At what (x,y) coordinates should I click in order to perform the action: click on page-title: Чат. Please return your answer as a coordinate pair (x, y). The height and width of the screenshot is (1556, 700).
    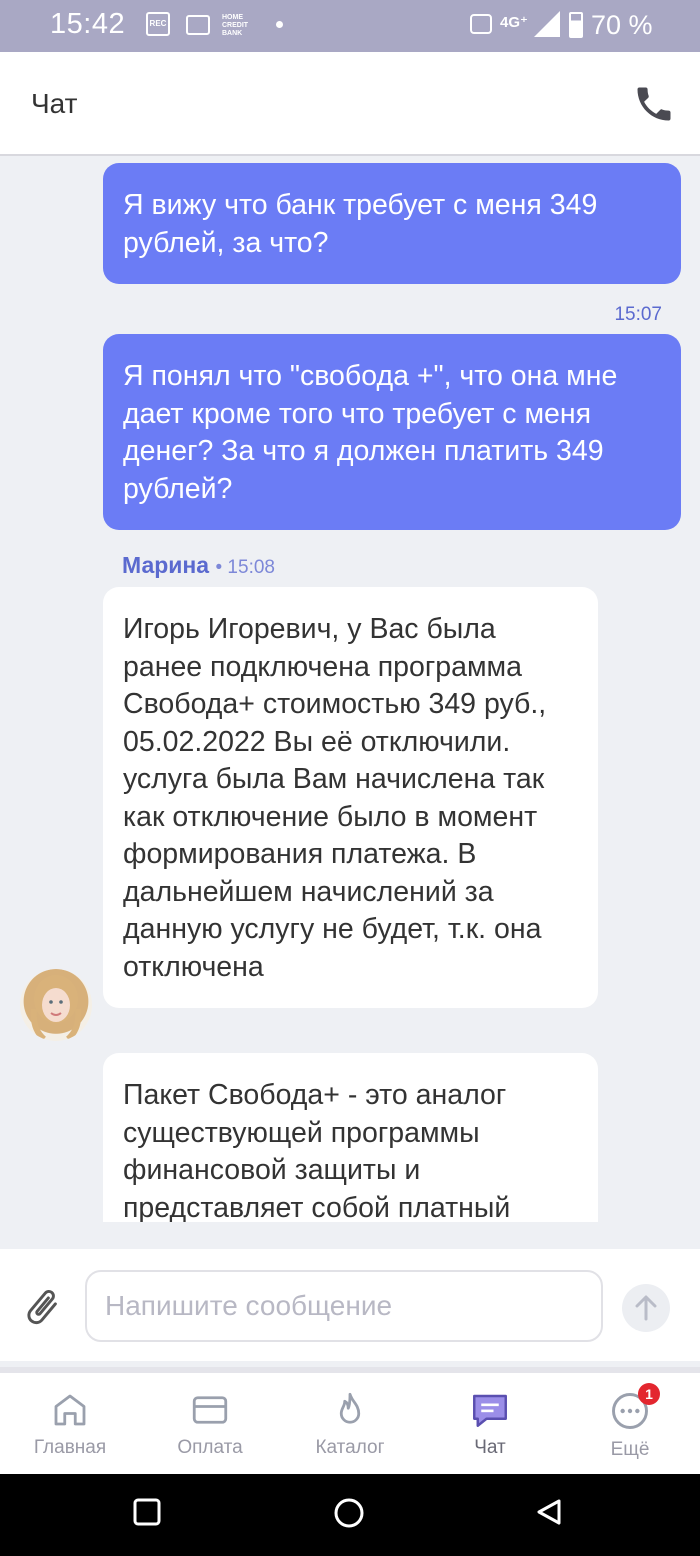
    Looking at the image, I should click on (54, 103).